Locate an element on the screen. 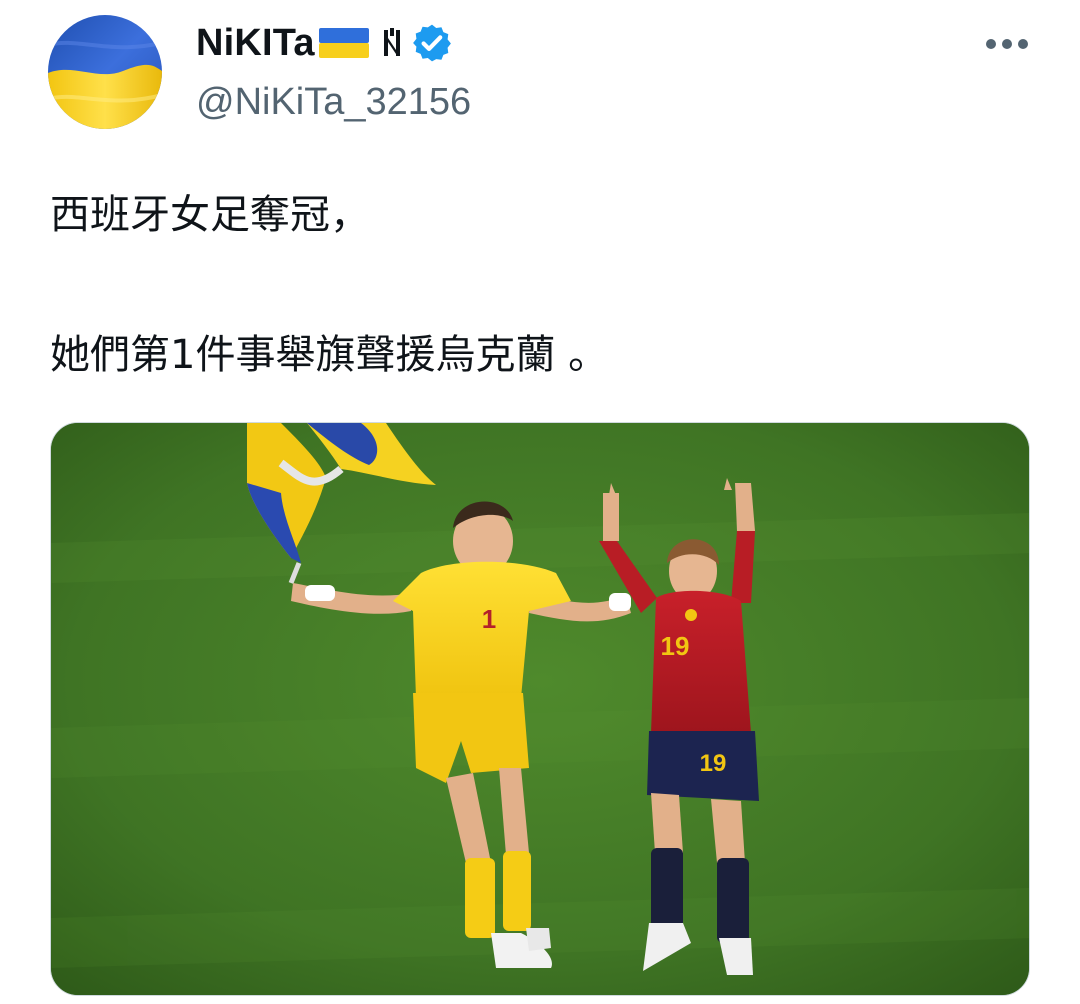 The height and width of the screenshot is (1004, 1080). avatar is located at coordinates (105, 72).